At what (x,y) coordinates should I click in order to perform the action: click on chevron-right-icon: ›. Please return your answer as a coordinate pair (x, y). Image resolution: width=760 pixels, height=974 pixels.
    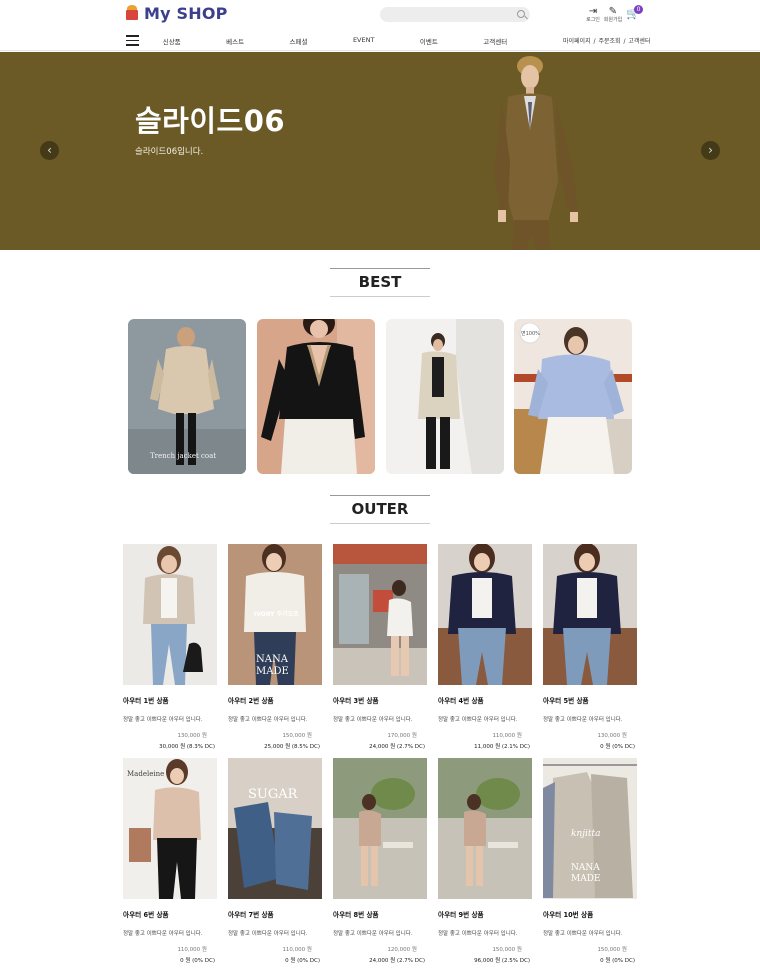
    Looking at the image, I should click on (710, 150).